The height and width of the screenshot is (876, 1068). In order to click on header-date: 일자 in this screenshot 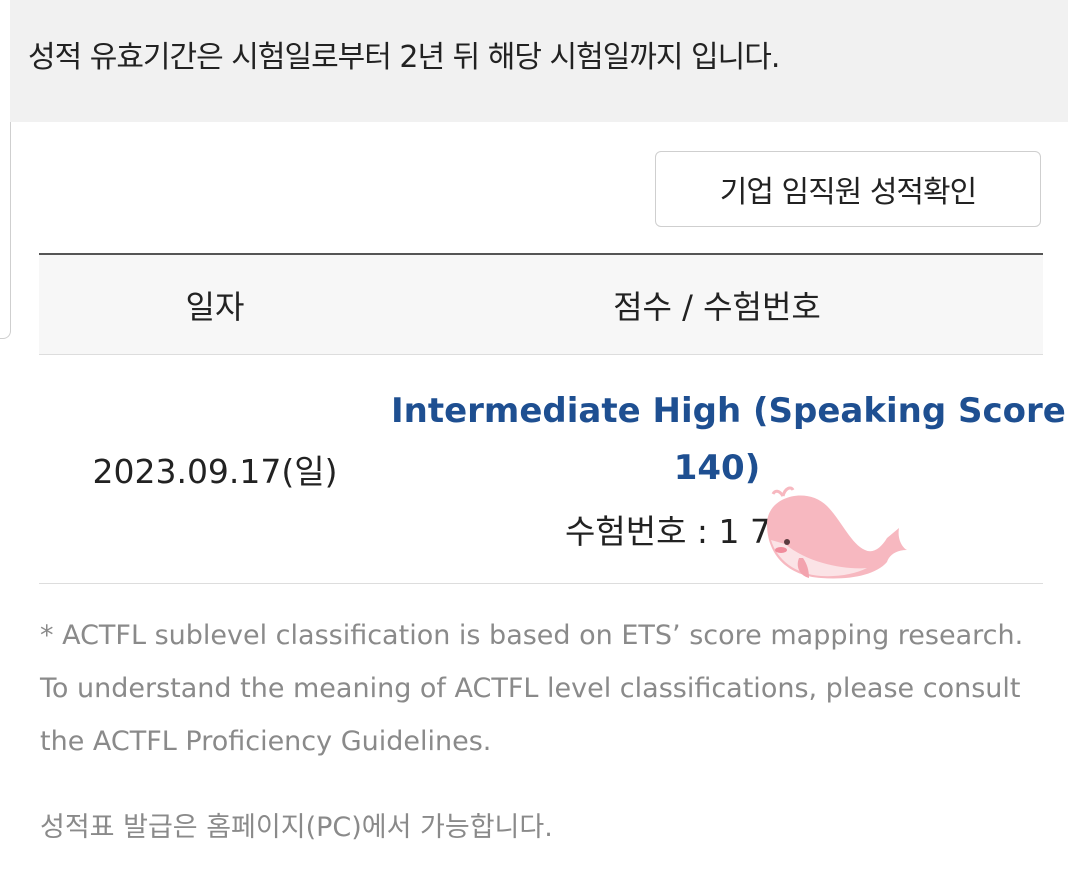, I will do `click(215, 307)`.